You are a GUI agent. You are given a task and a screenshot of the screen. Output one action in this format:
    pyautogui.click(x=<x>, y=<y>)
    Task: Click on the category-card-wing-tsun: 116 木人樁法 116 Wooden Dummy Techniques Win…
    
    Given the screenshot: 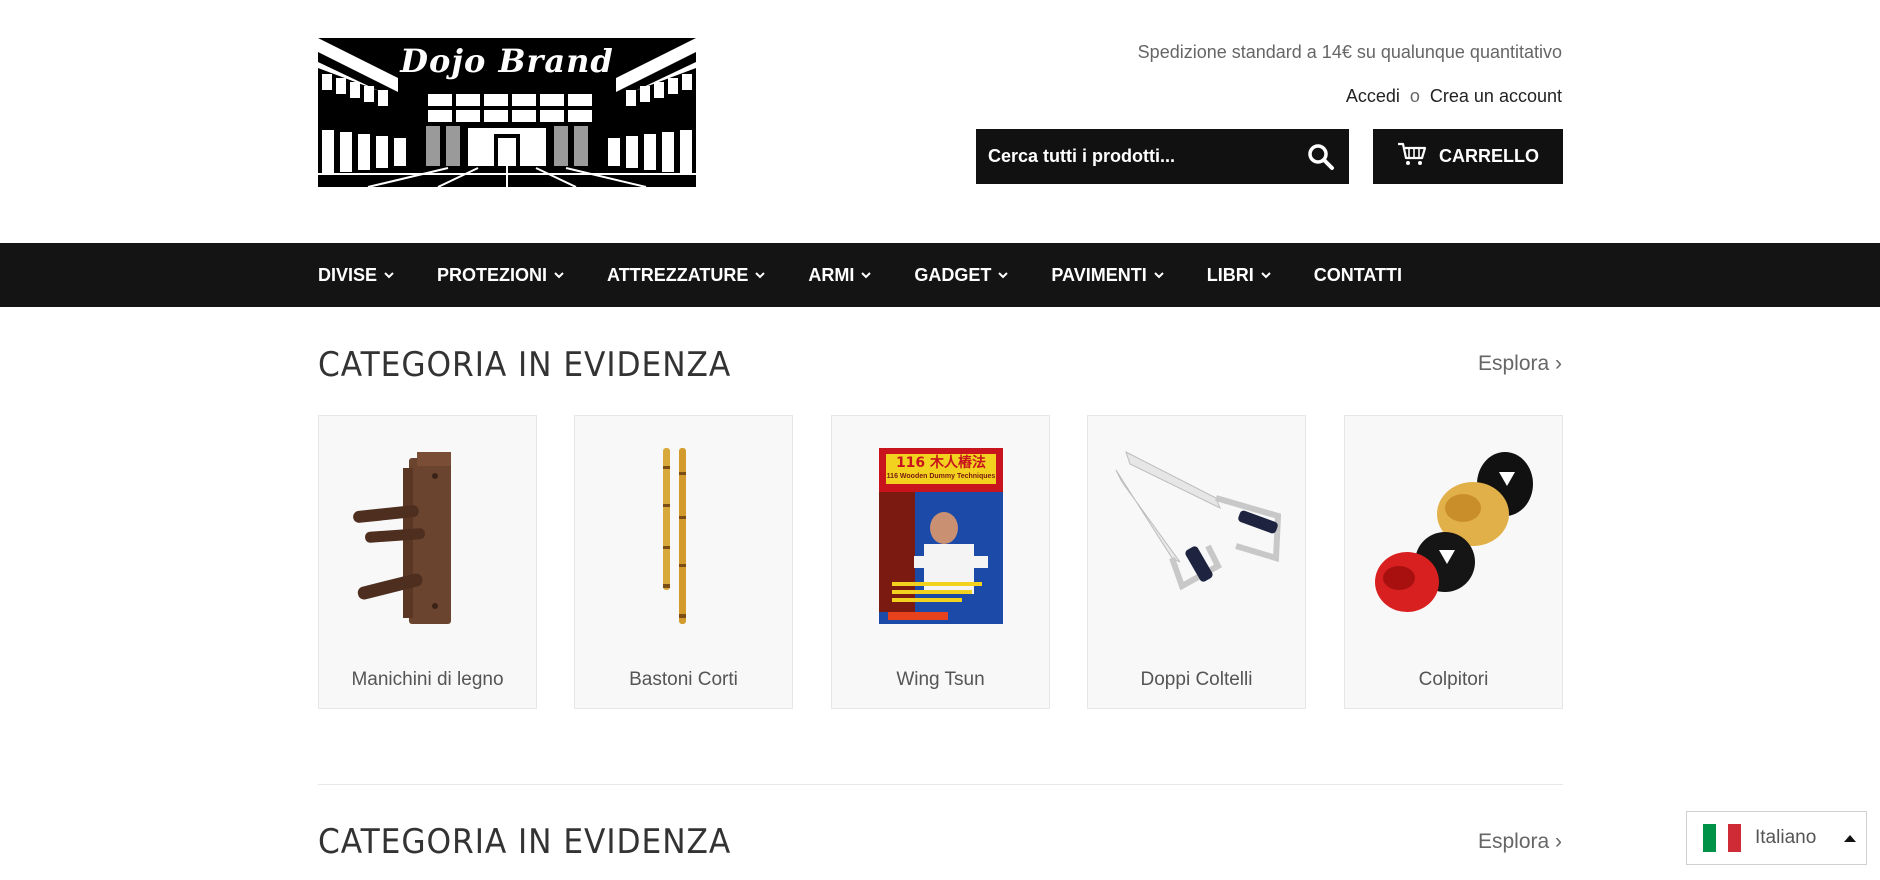 What is the action you would take?
    pyautogui.click(x=940, y=562)
    